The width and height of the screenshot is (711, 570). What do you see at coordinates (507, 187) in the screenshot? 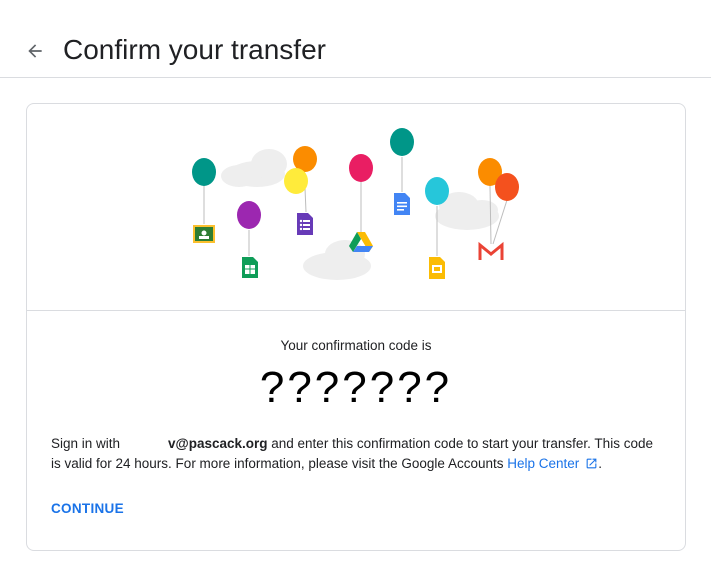
I see `balloon-red-orange` at bounding box center [507, 187].